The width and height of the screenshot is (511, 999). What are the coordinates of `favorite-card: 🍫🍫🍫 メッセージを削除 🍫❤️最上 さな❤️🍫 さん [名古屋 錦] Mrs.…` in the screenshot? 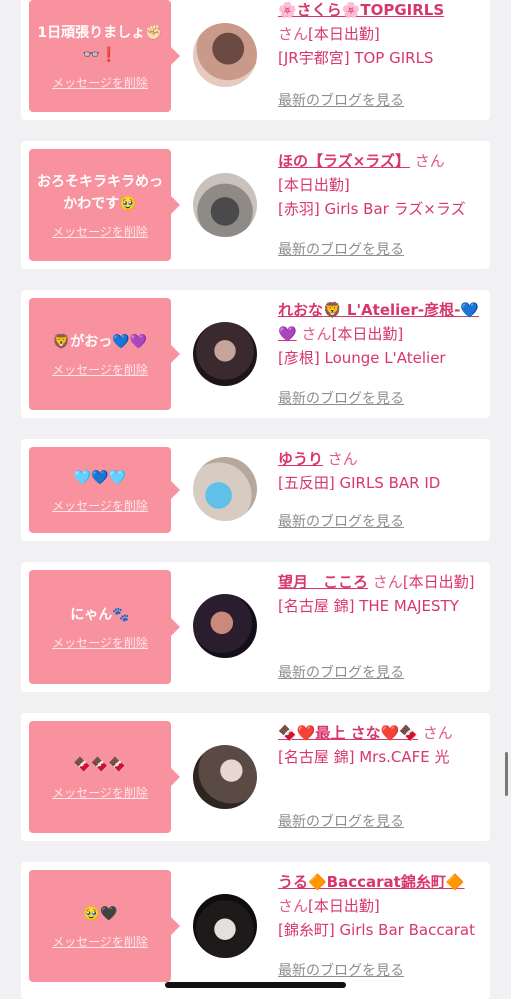 It's located at (255, 777).